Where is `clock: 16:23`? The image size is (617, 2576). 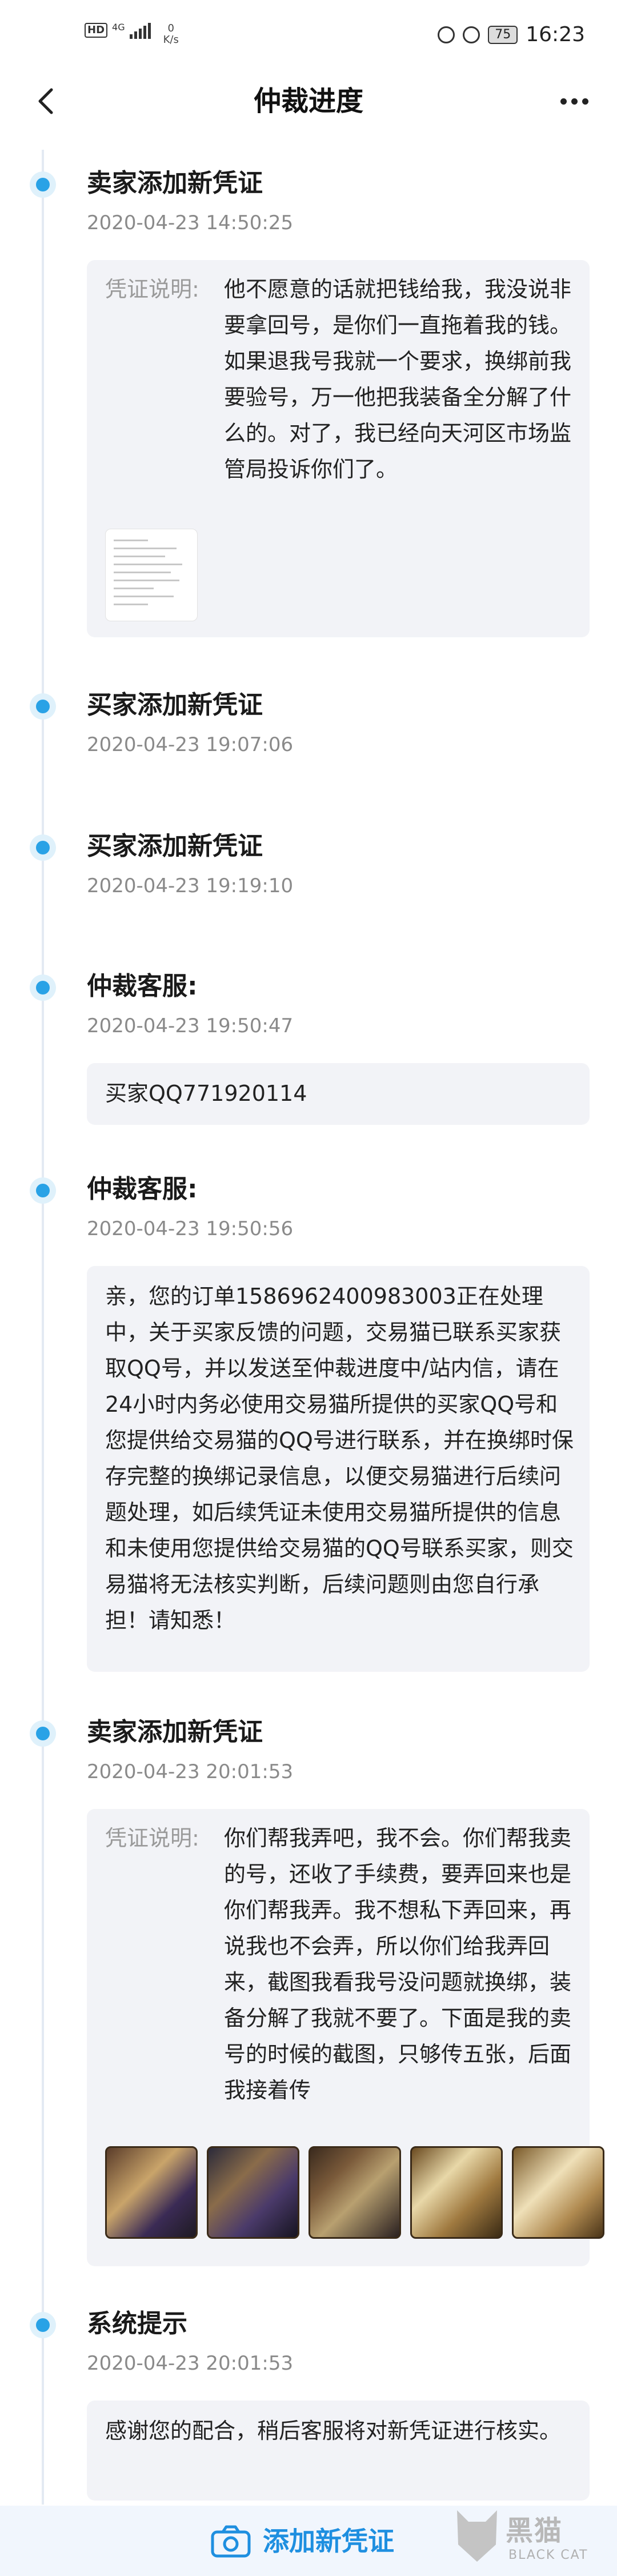
clock: 16:23 is located at coordinates (555, 34).